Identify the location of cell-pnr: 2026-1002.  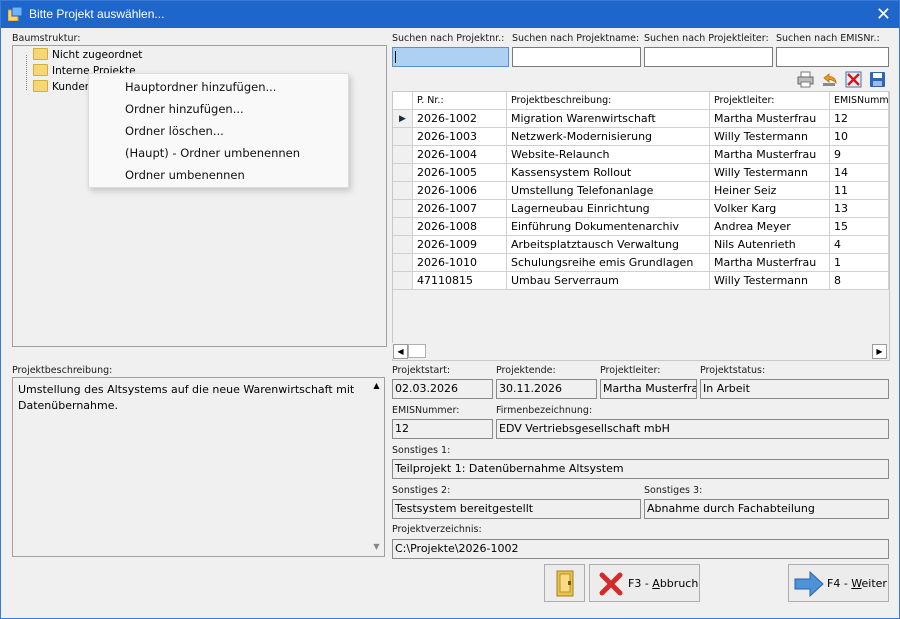
(460, 119).